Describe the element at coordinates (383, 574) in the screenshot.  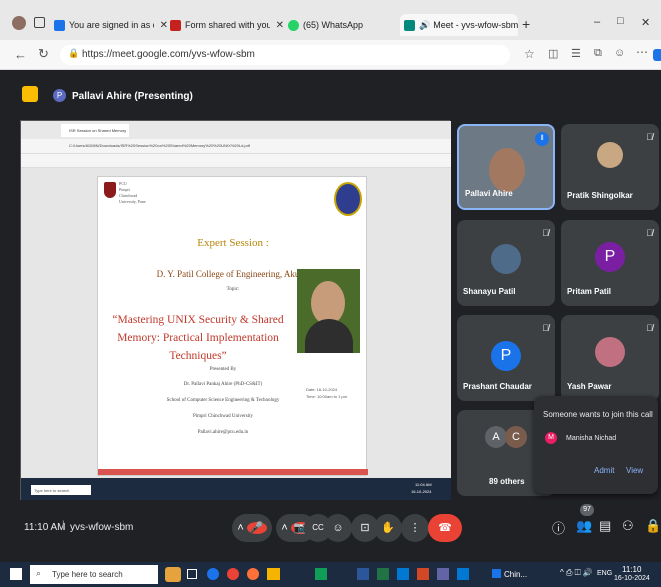
I see `excel-icon` at that location.